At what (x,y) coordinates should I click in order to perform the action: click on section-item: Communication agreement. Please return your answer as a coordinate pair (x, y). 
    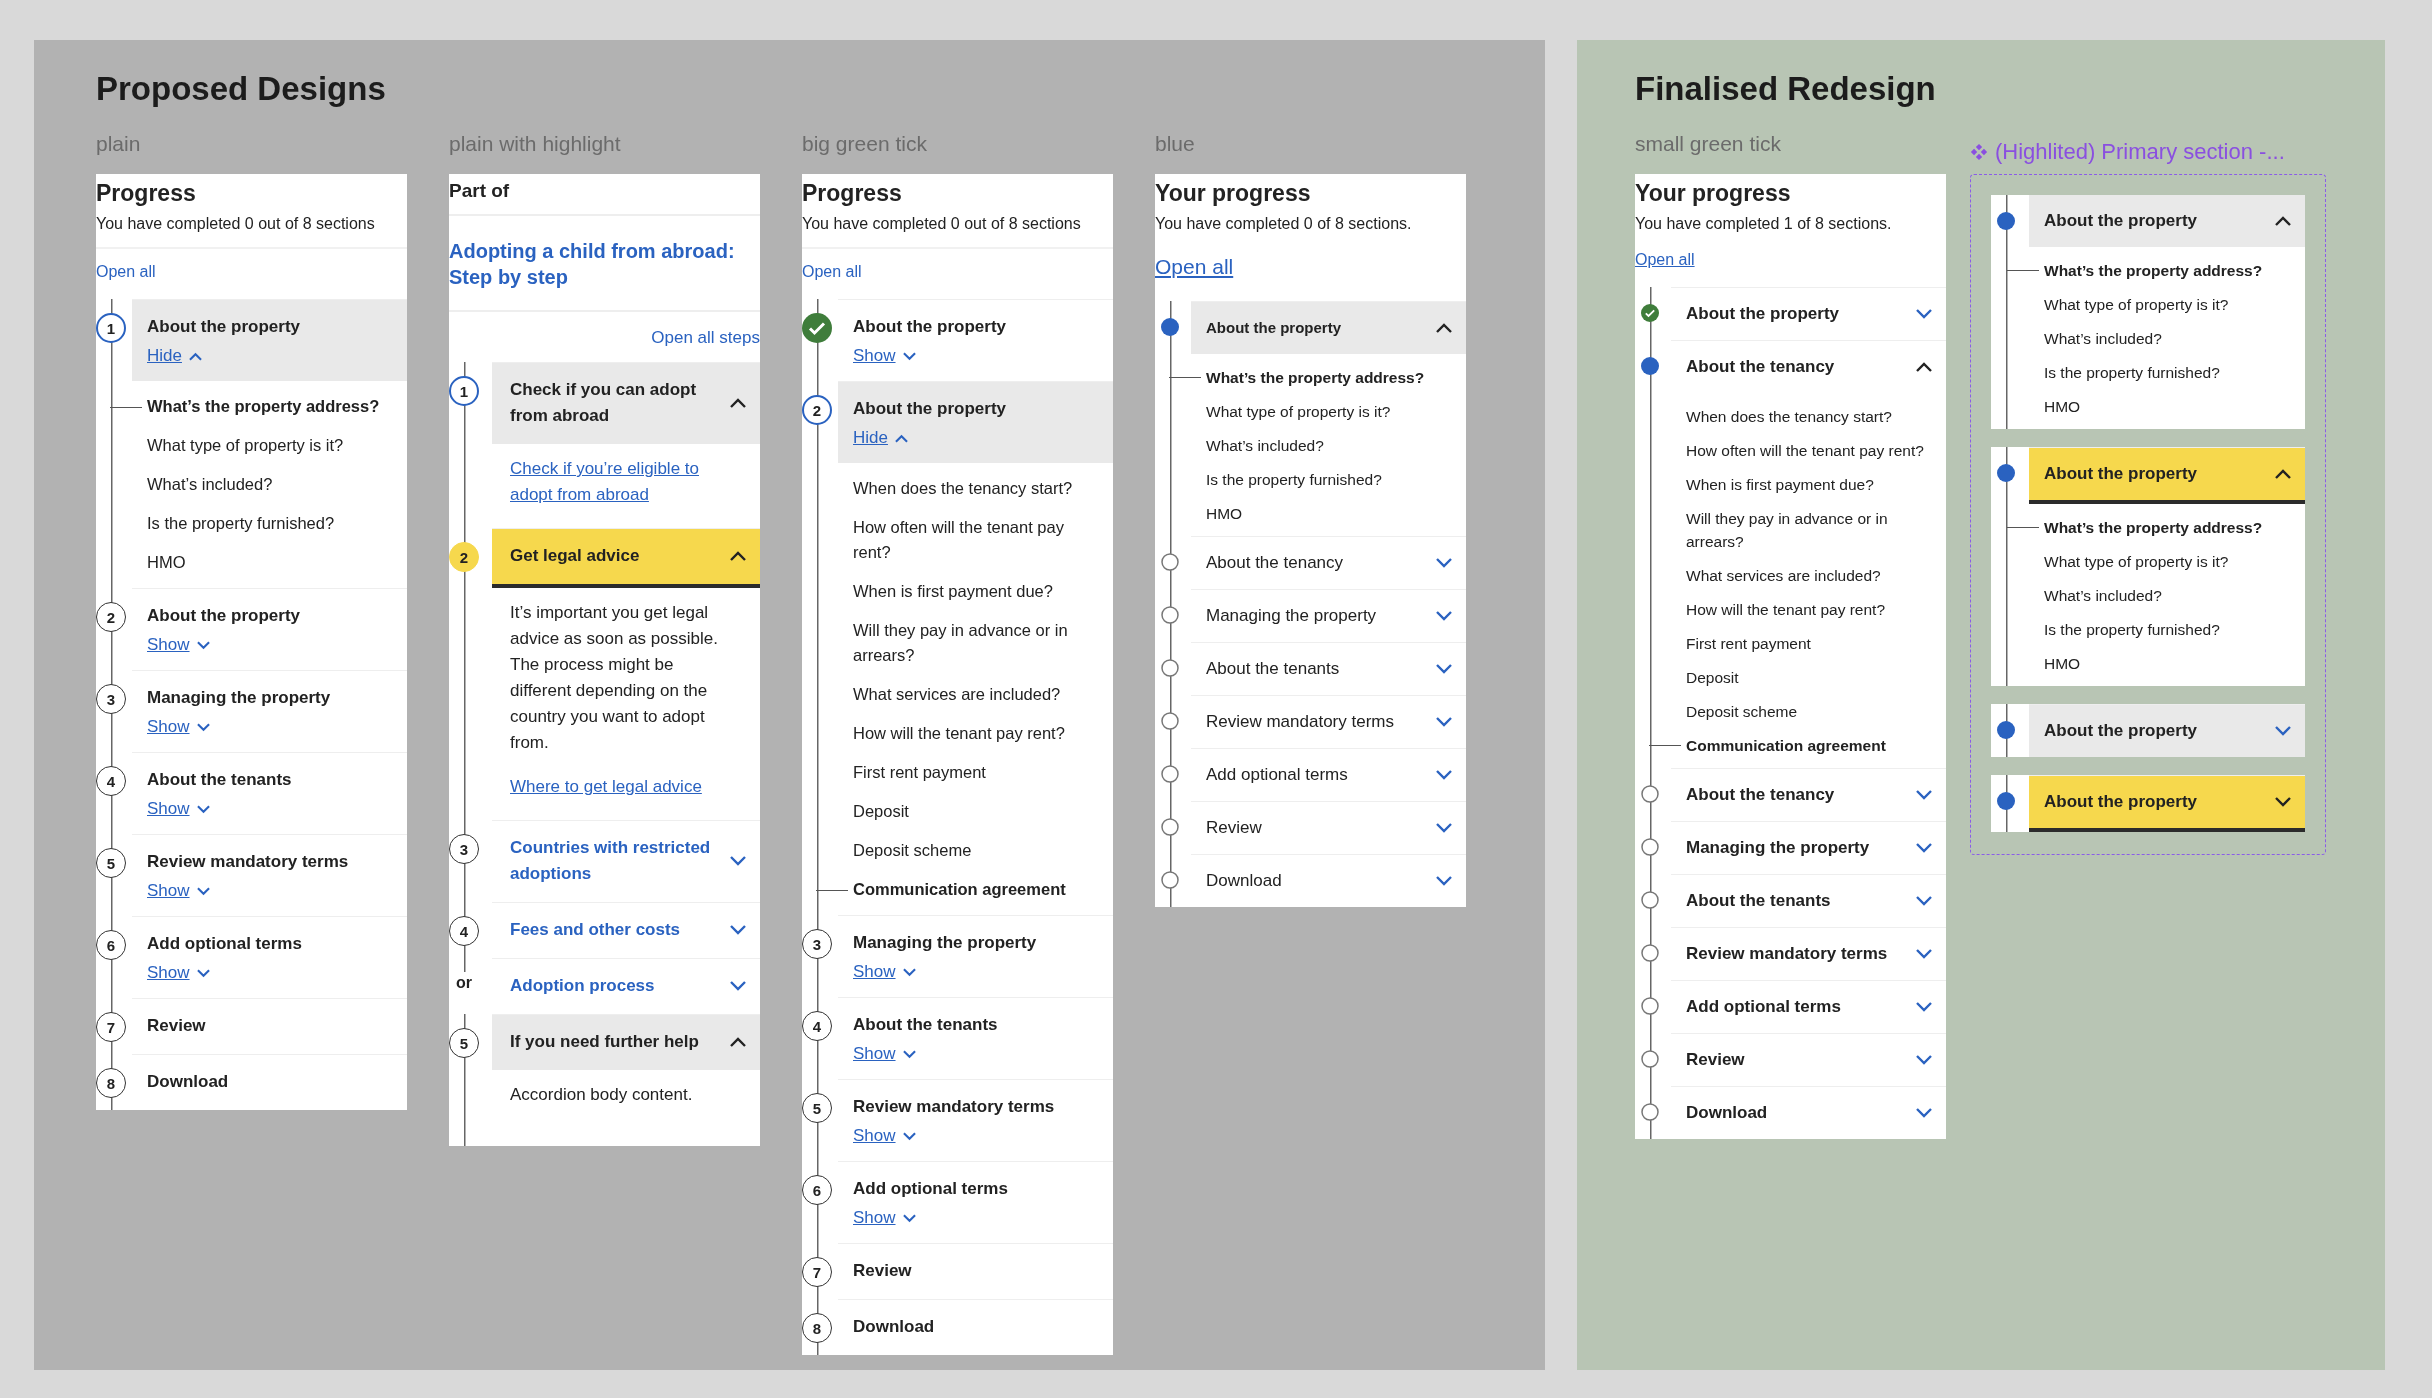
    Looking at the image, I should click on (1797, 745).